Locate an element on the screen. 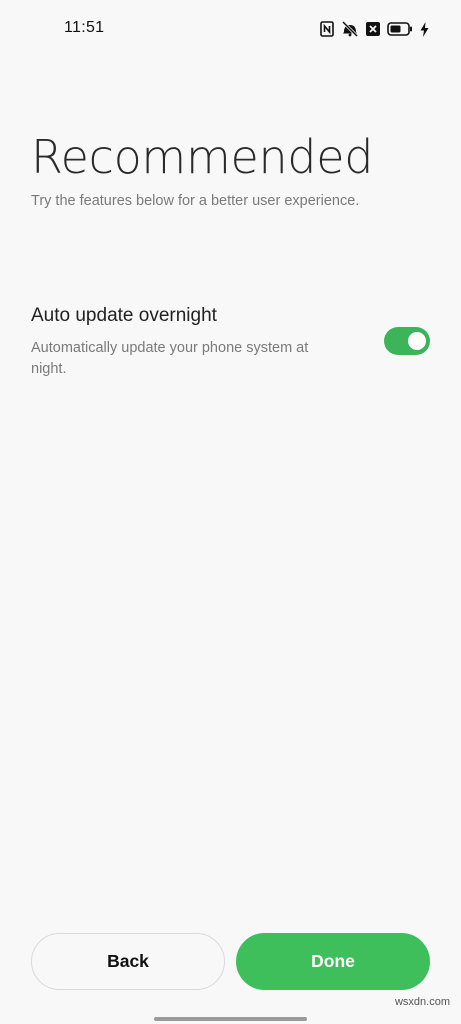 Image resolution: width=461 pixels, height=1024 pixels. battery-icon is located at coordinates (400, 29).